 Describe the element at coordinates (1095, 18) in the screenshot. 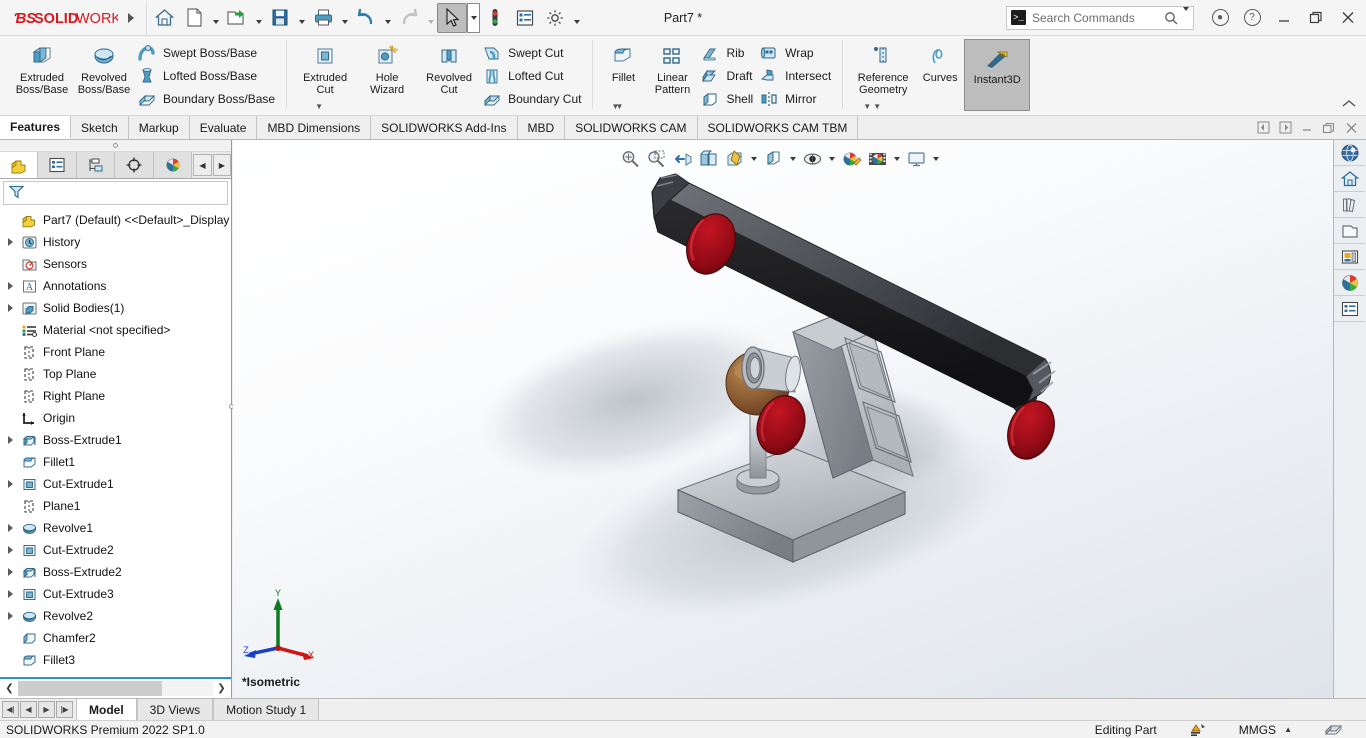

I see `search-input: Search Commands` at that location.